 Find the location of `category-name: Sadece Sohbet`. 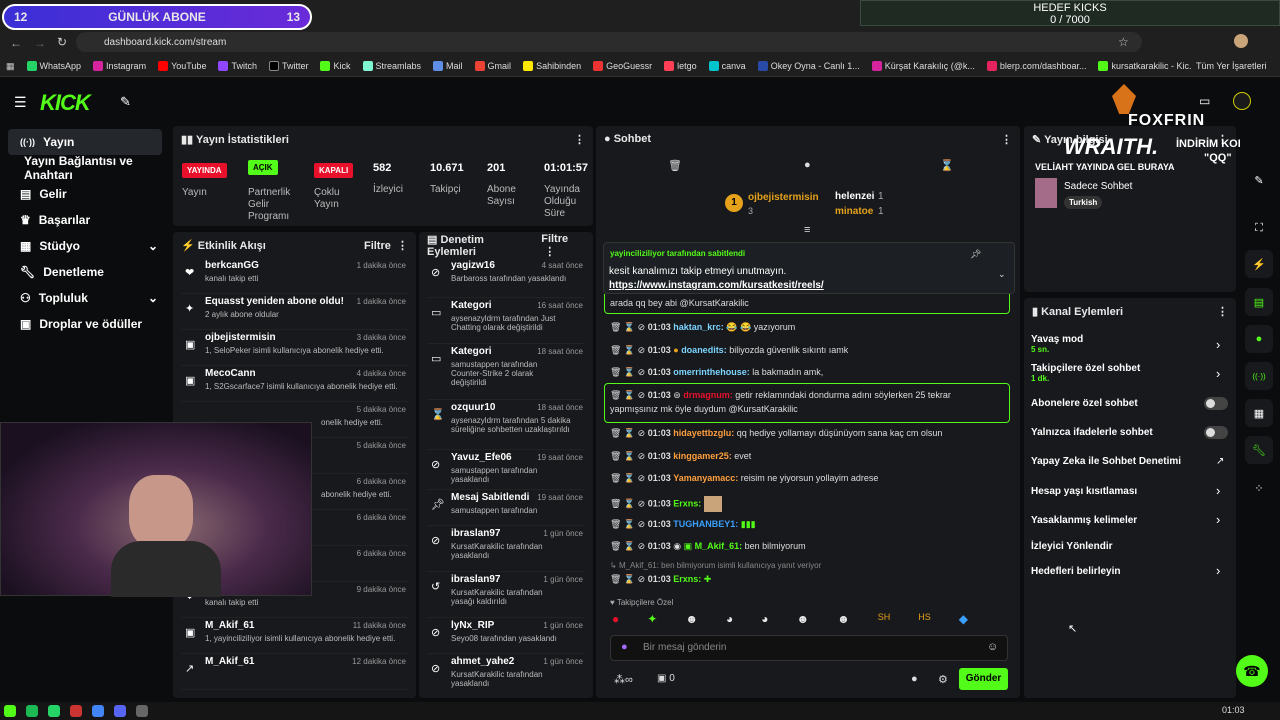

category-name: Sadece Sohbet is located at coordinates (1098, 186).